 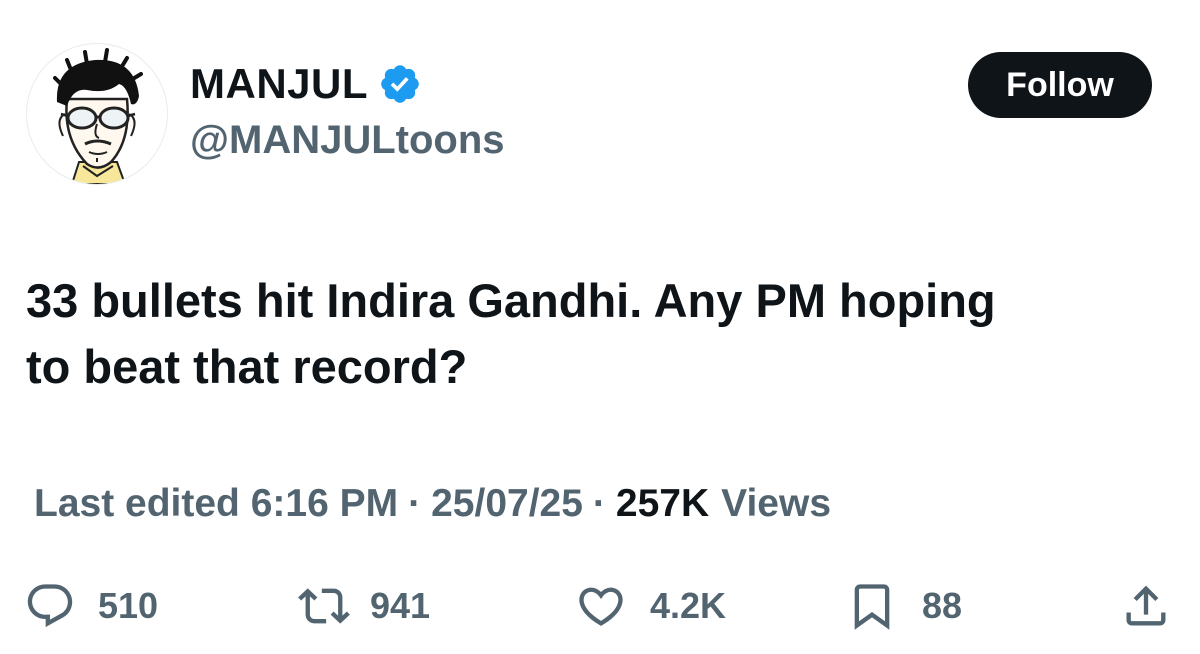 What do you see at coordinates (1060, 85) in the screenshot?
I see `follow-button: Follow` at bounding box center [1060, 85].